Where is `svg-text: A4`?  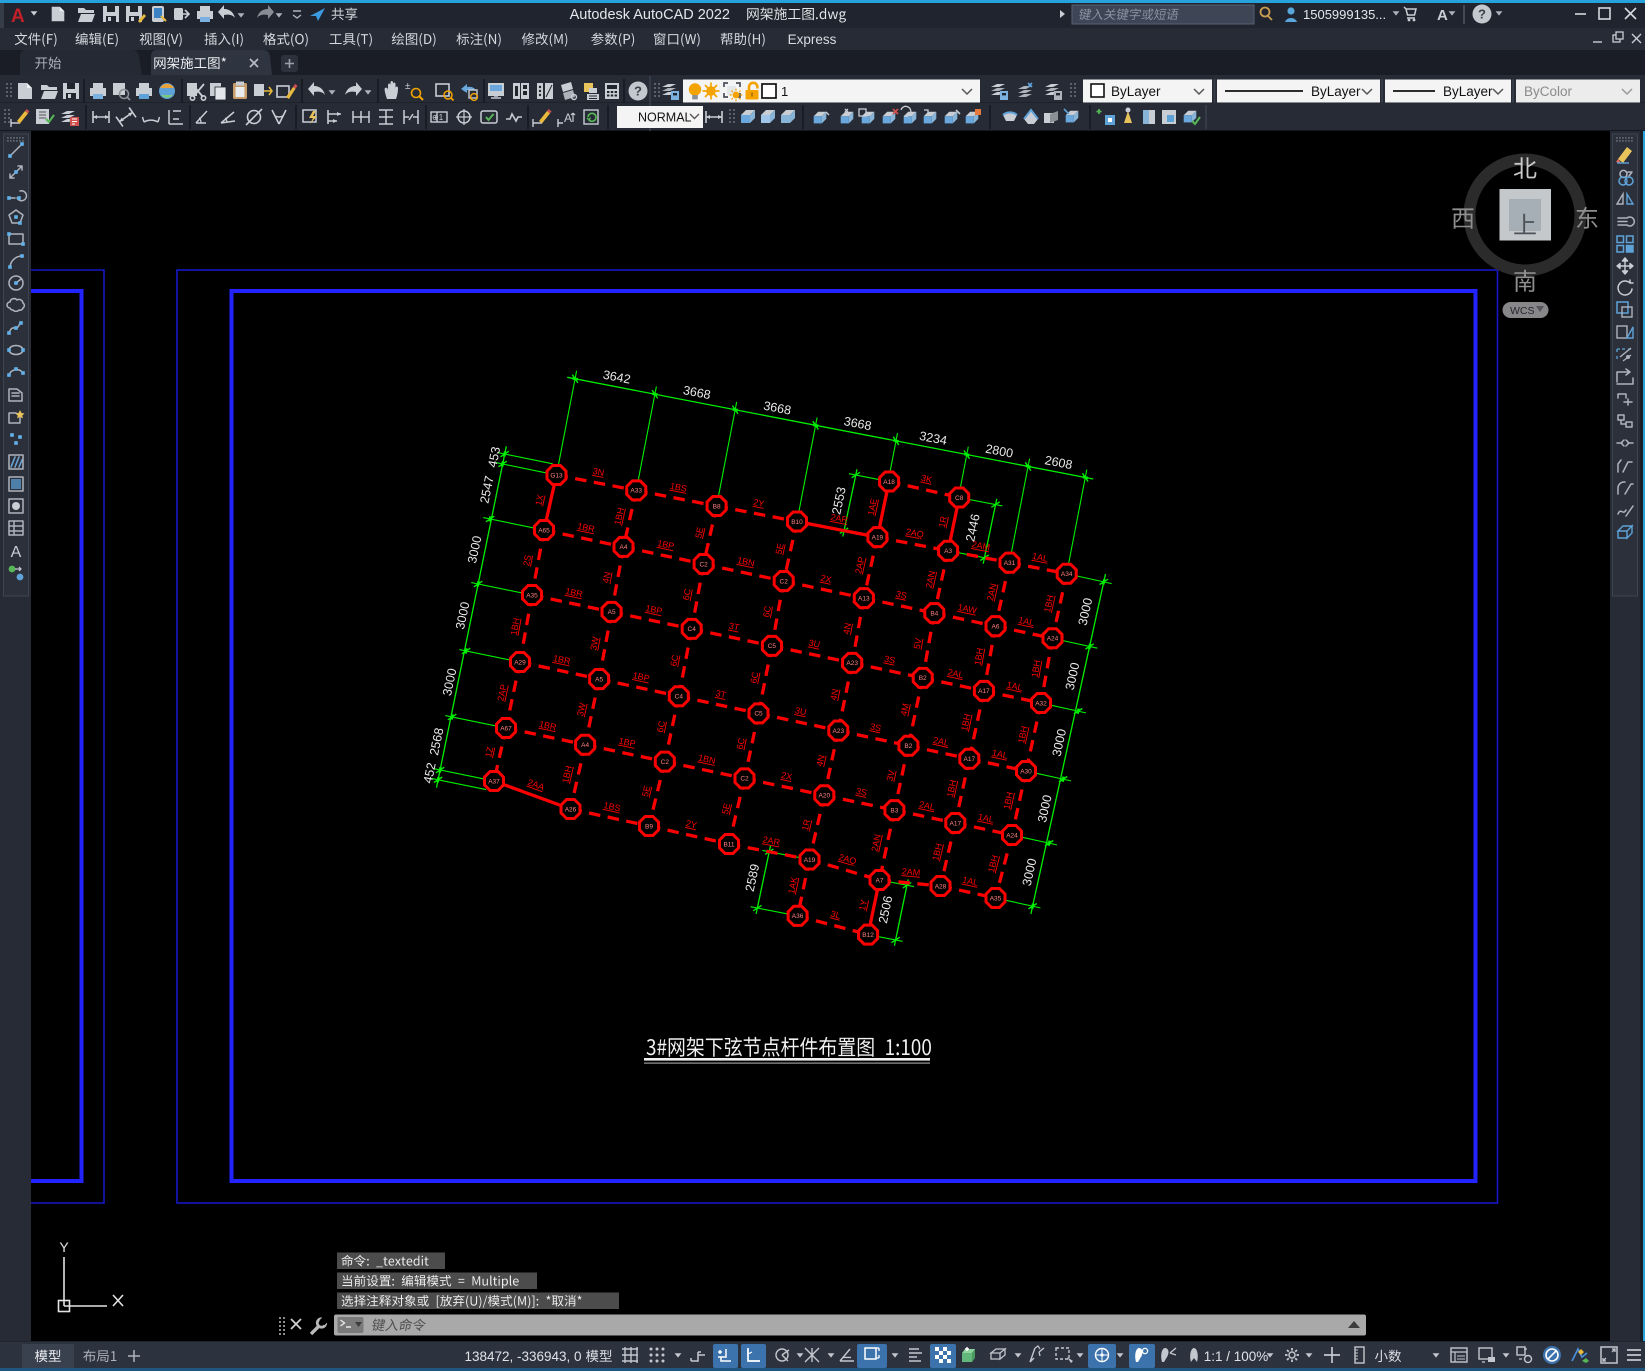
svg-text: A4 is located at coordinates (585, 745).